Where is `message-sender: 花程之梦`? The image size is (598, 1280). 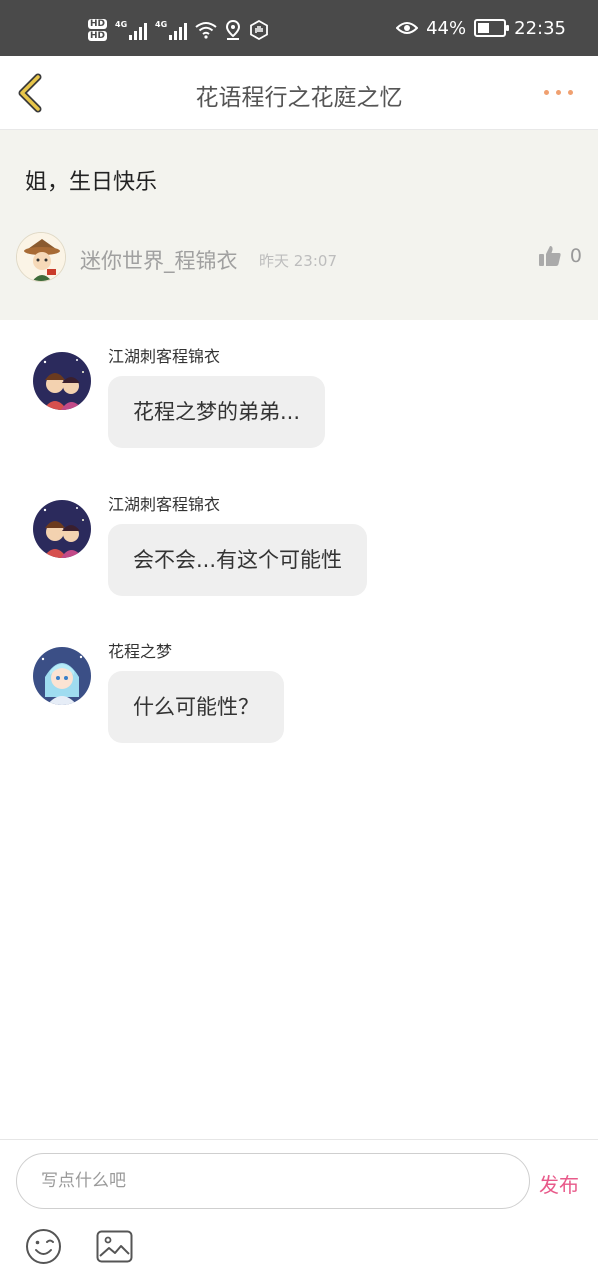 message-sender: 花程之梦 is located at coordinates (140, 651).